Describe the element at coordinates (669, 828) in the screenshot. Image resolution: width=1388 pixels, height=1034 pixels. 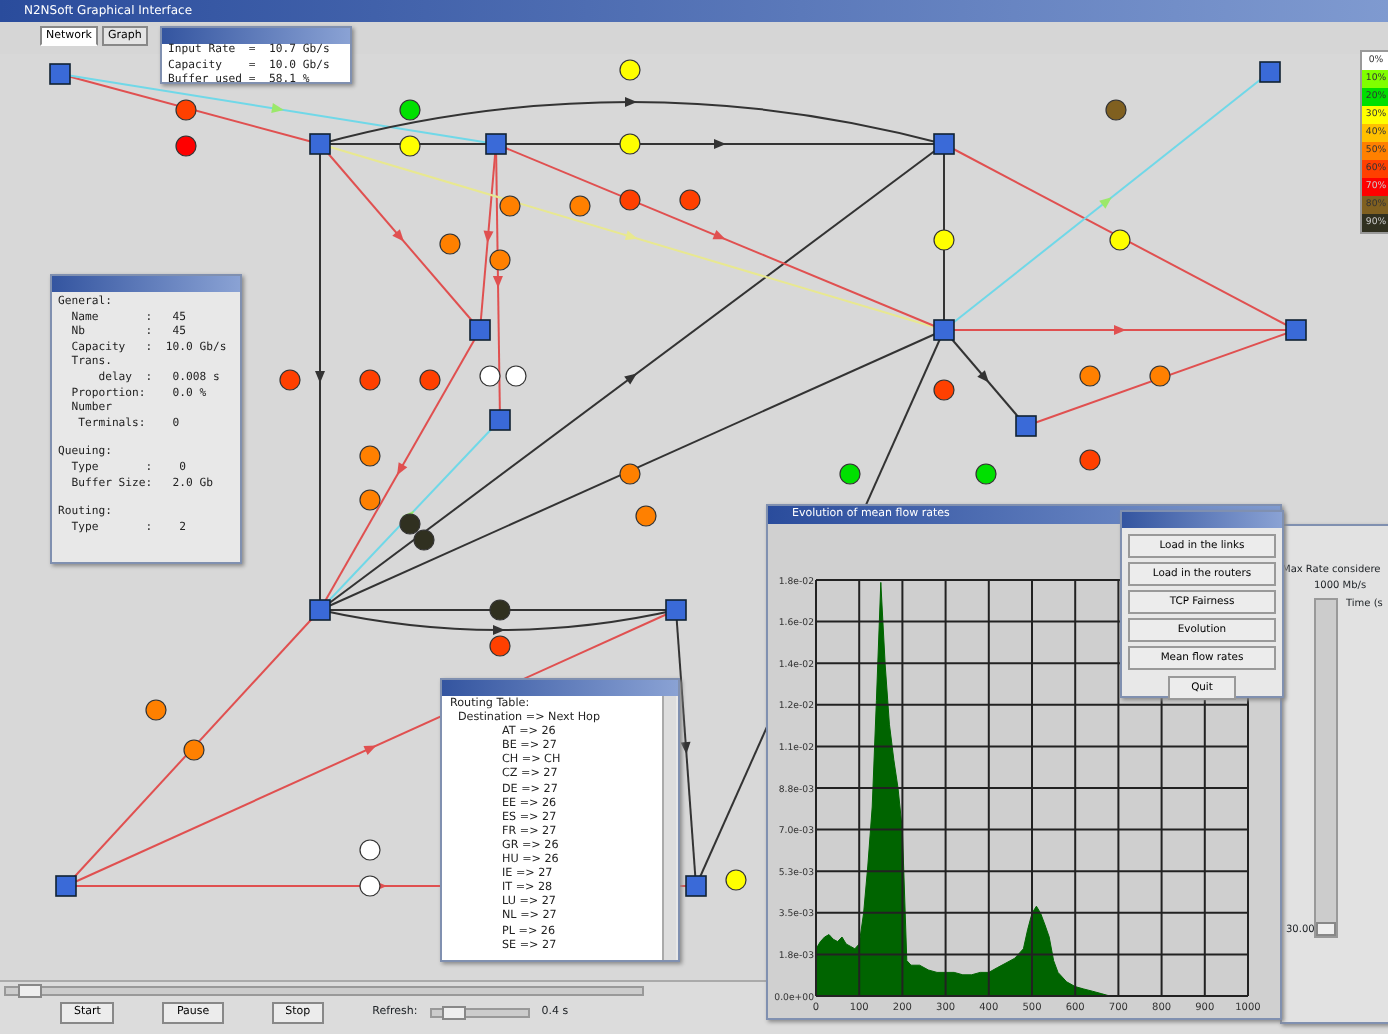
I see `scrollbar` at that location.